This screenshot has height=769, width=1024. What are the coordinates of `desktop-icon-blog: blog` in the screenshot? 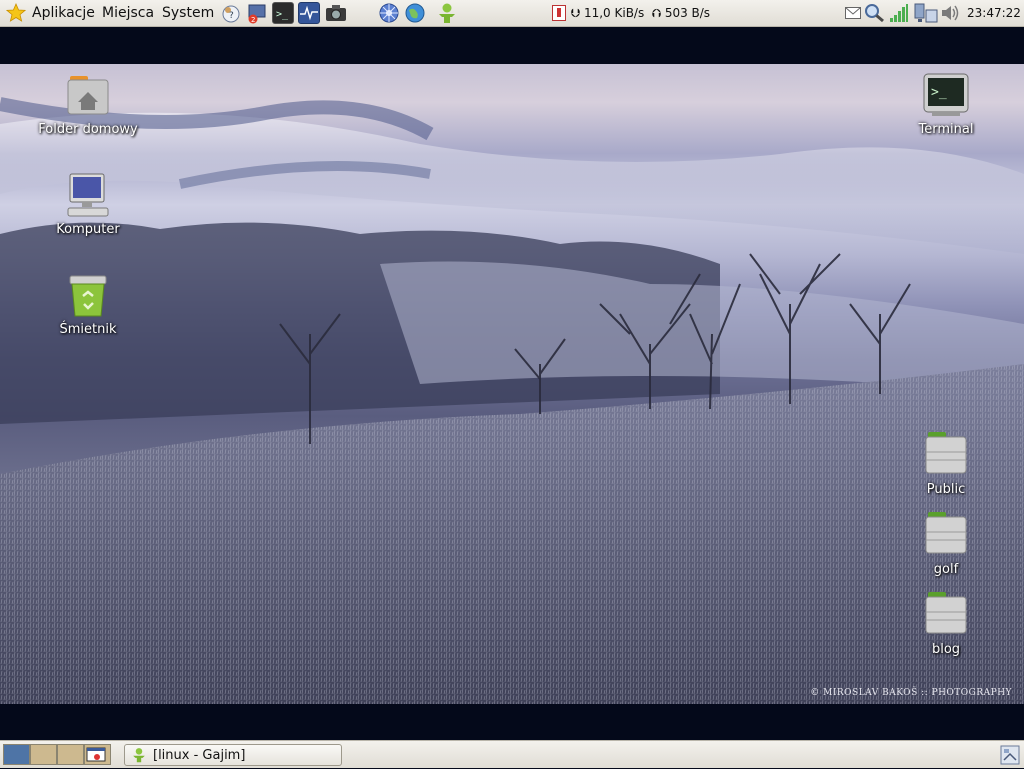 It's located at (946, 624).